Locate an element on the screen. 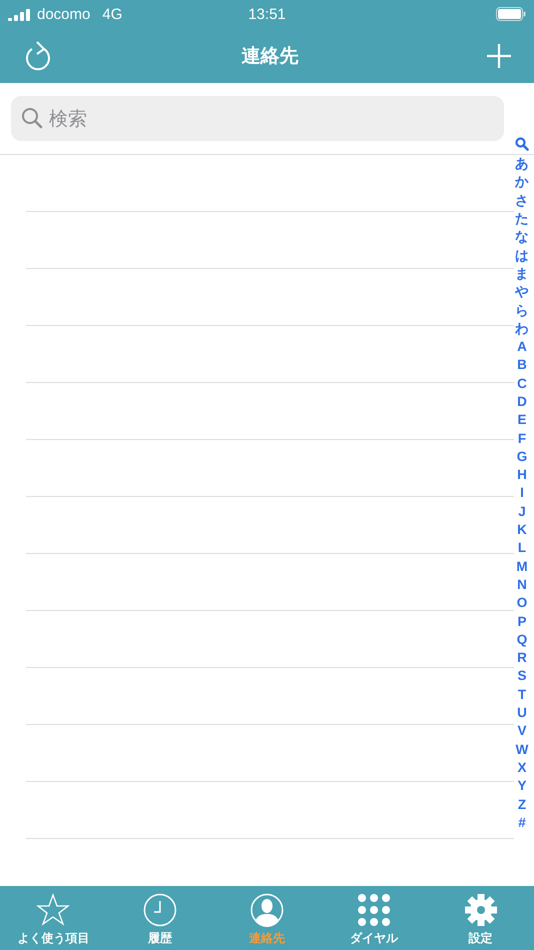  index-letter: Y is located at coordinates (521, 786).